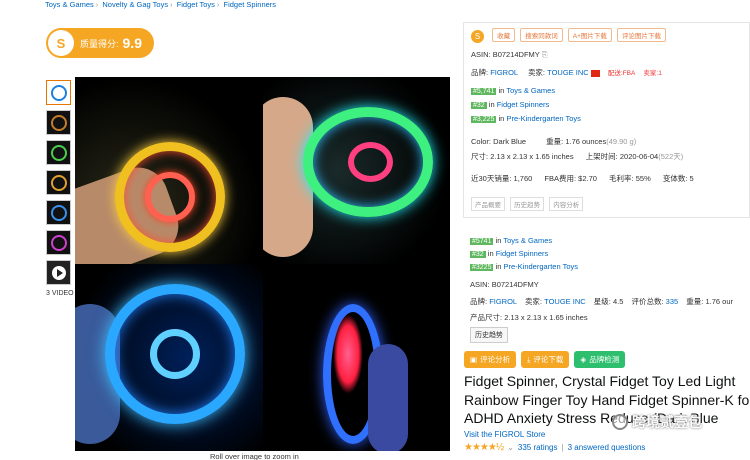  What do you see at coordinates (504, 434) in the screenshot?
I see `visit-store-link: Visit the FIGROL Store` at bounding box center [504, 434].